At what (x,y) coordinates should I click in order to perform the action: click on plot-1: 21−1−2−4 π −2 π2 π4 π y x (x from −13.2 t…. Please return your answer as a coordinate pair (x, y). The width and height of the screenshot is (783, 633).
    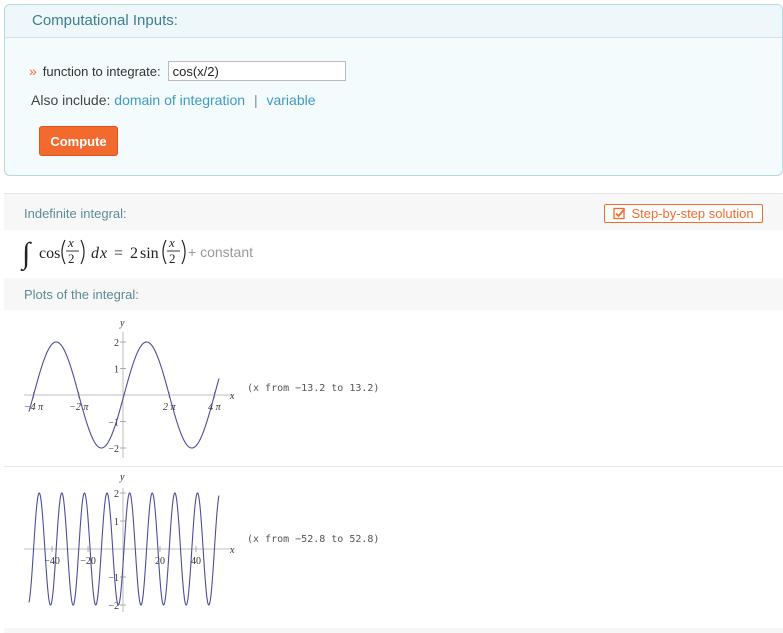
    Looking at the image, I should click on (201, 388).